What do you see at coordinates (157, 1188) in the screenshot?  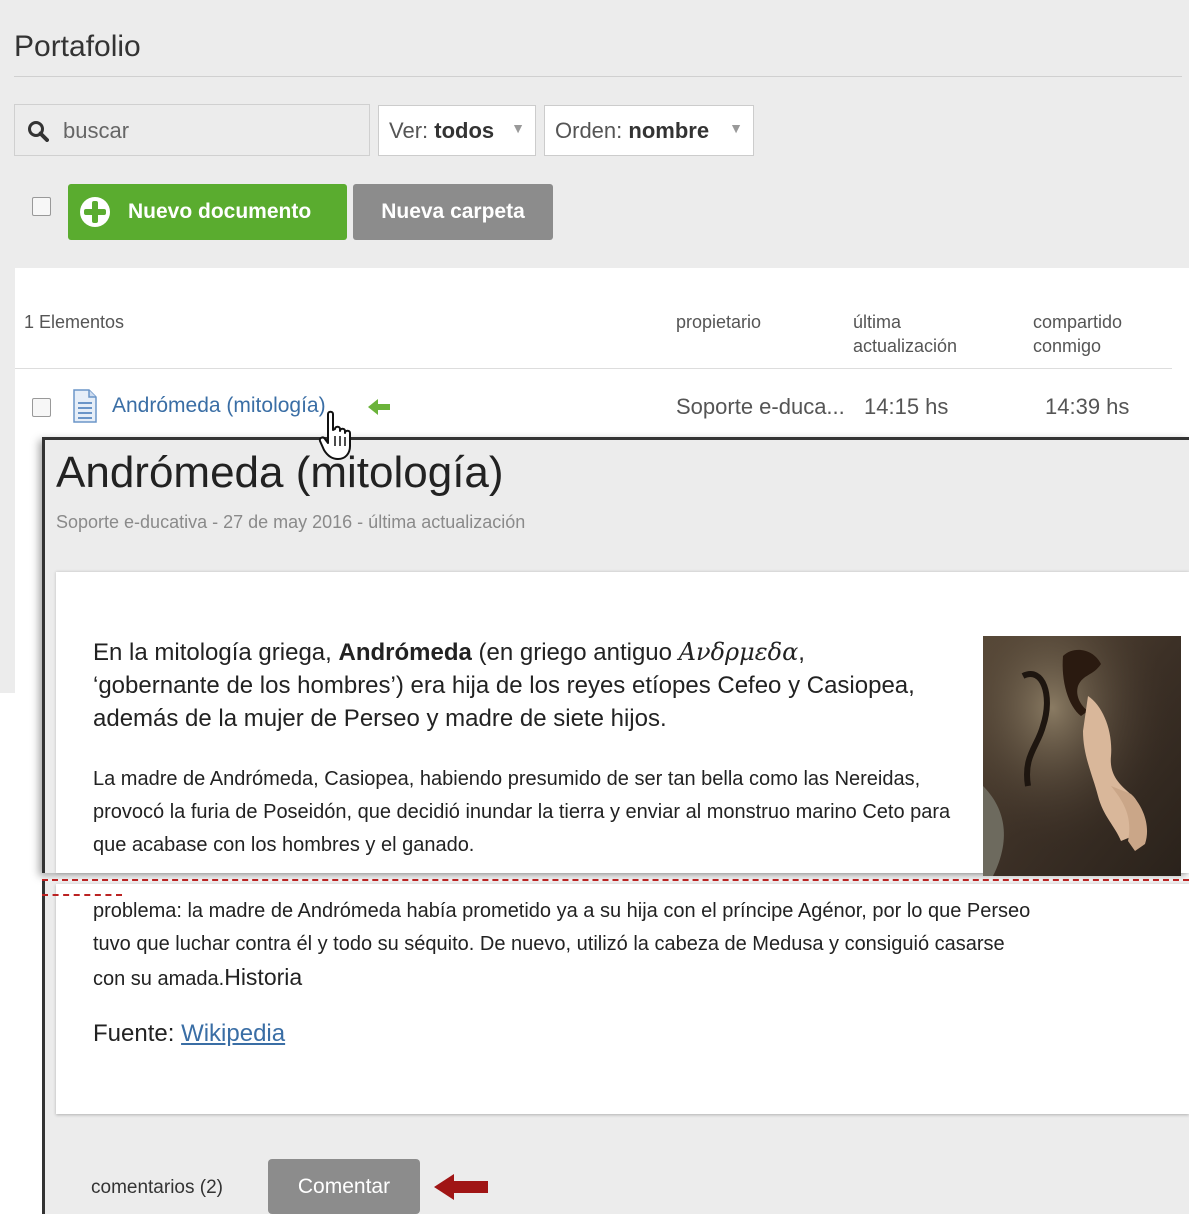 I see `comments-count: comentarios (2)` at bounding box center [157, 1188].